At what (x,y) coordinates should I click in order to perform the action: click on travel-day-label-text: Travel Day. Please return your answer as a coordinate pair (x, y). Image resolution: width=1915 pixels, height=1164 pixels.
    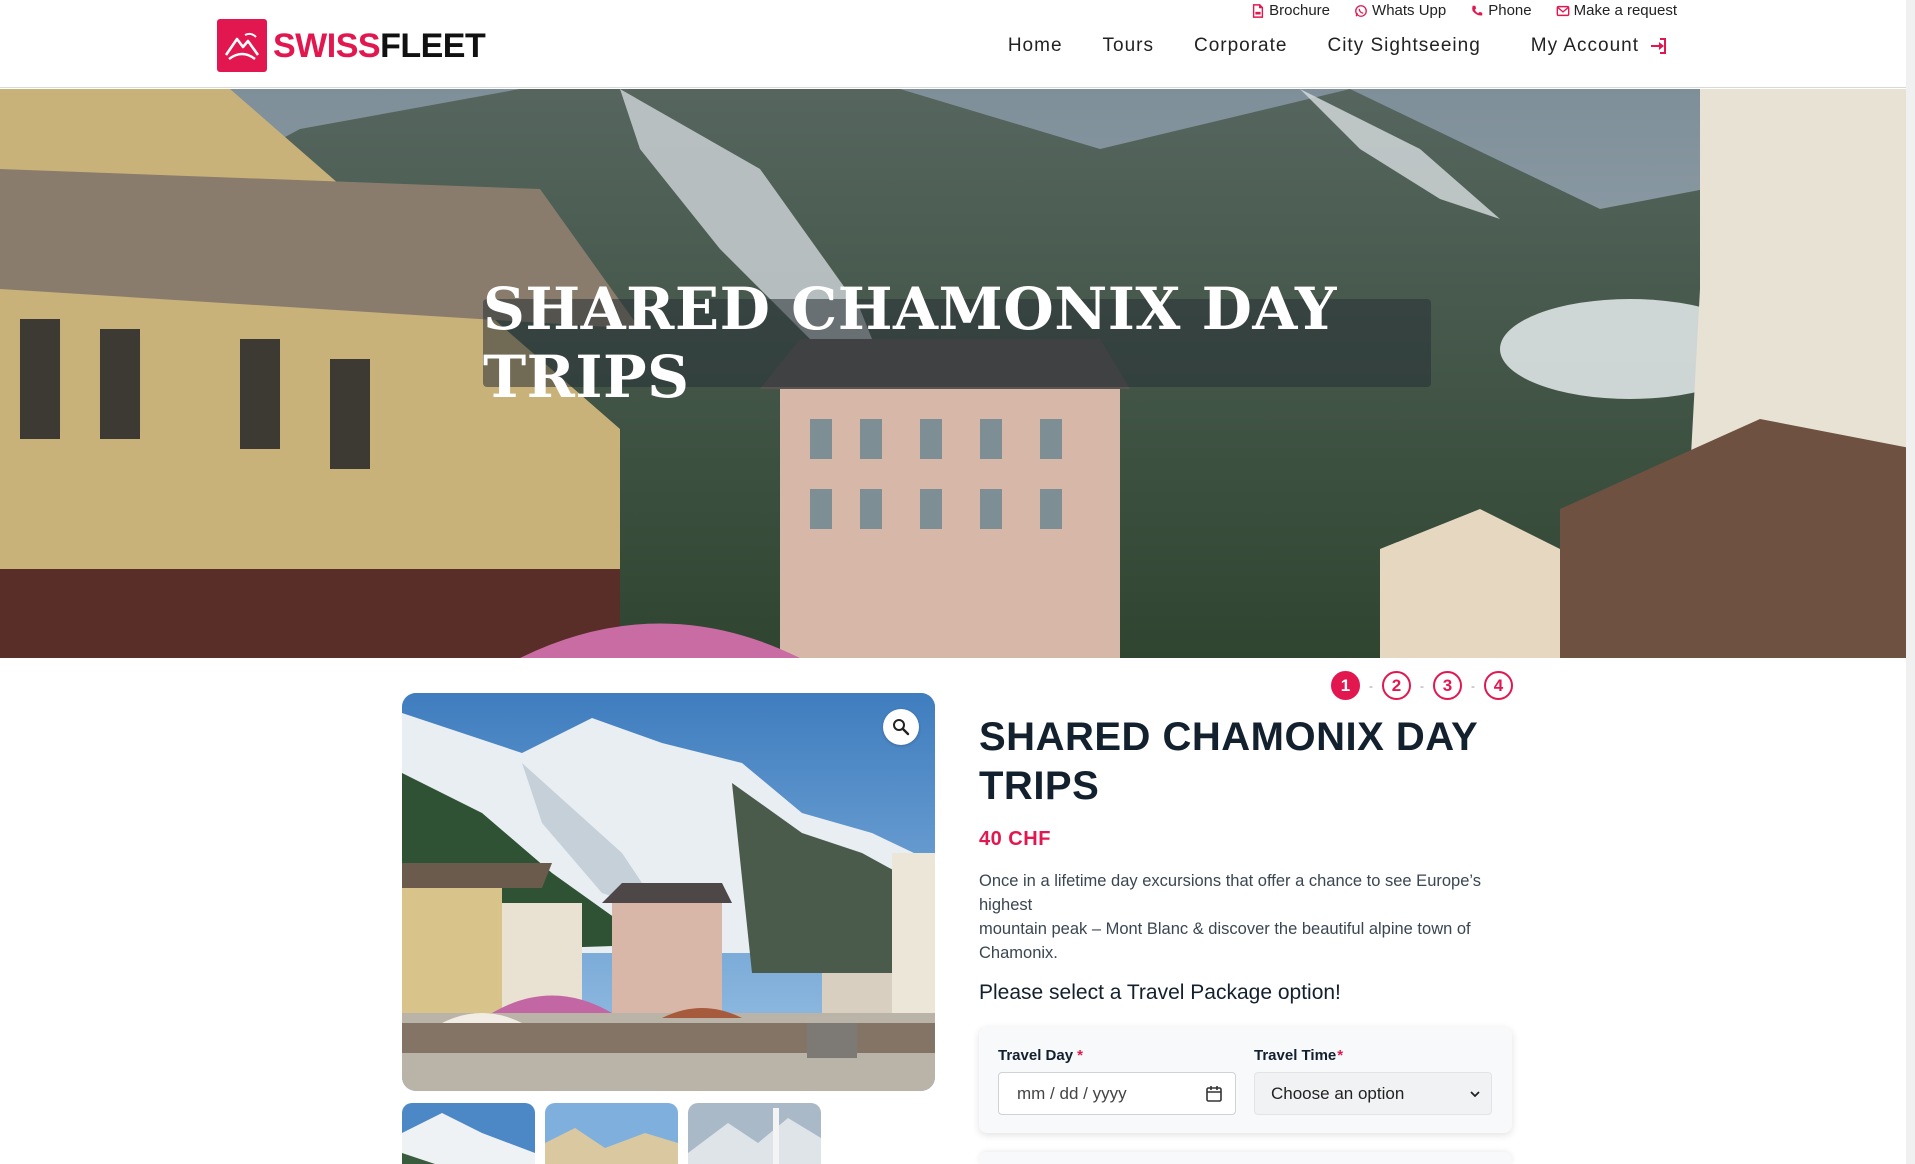
    Looking at the image, I should click on (1036, 1055).